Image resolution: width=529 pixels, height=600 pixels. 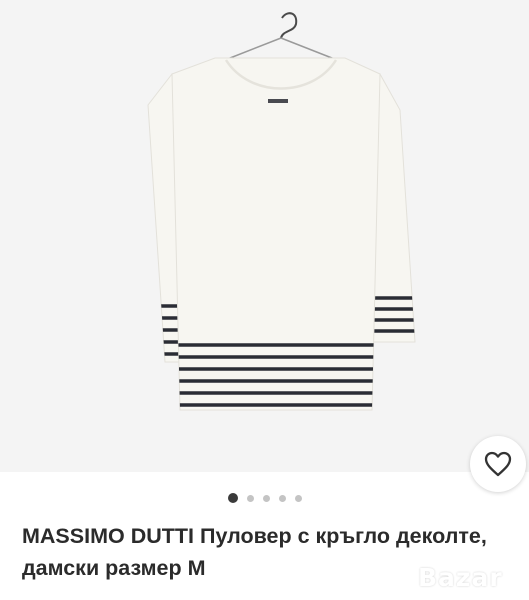 I want to click on gallery-pagination, so click(x=264, y=498).